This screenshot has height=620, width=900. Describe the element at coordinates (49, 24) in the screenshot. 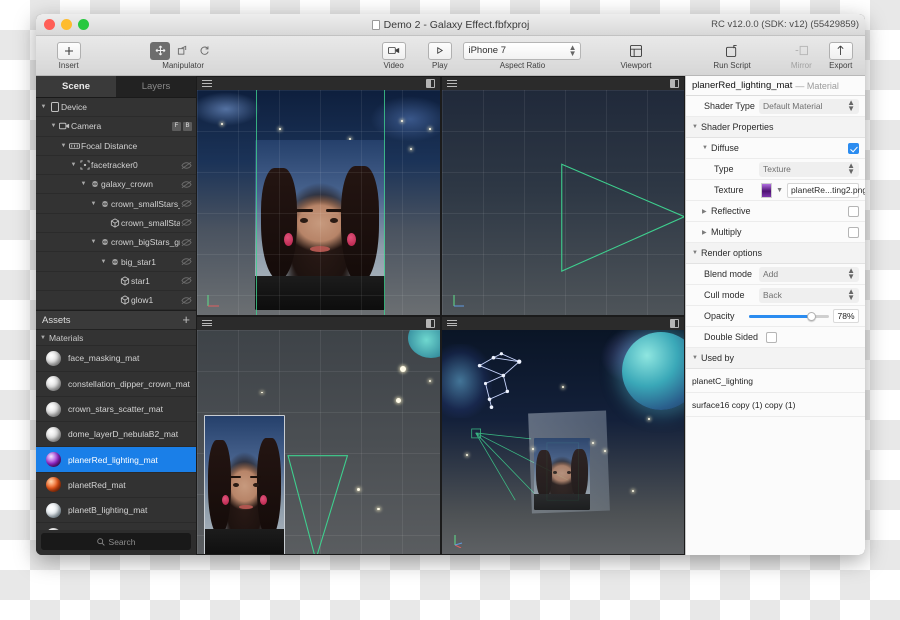

I see `close-button` at that location.